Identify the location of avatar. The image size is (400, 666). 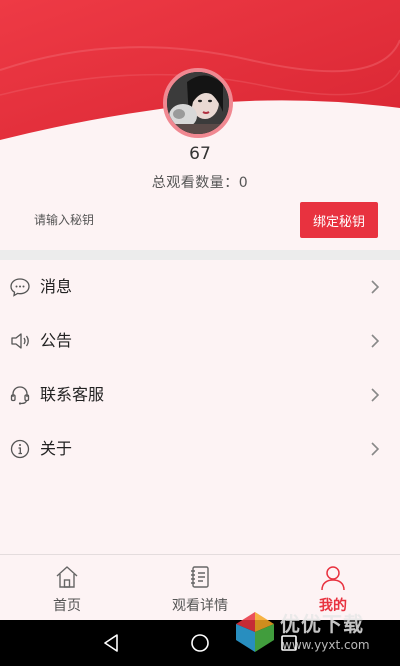
(198, 103).